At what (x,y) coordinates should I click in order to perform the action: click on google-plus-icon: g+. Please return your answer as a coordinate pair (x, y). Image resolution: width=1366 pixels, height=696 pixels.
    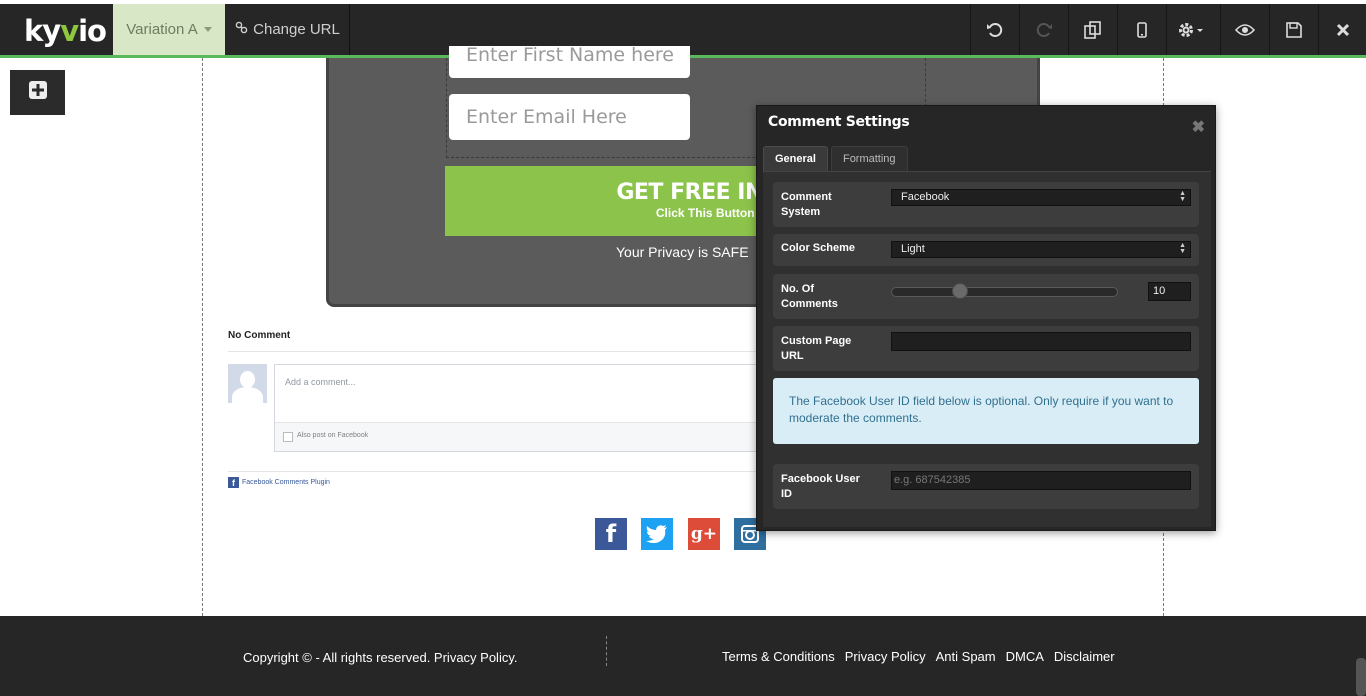
    Looking at the image, I should click on (704, 534).